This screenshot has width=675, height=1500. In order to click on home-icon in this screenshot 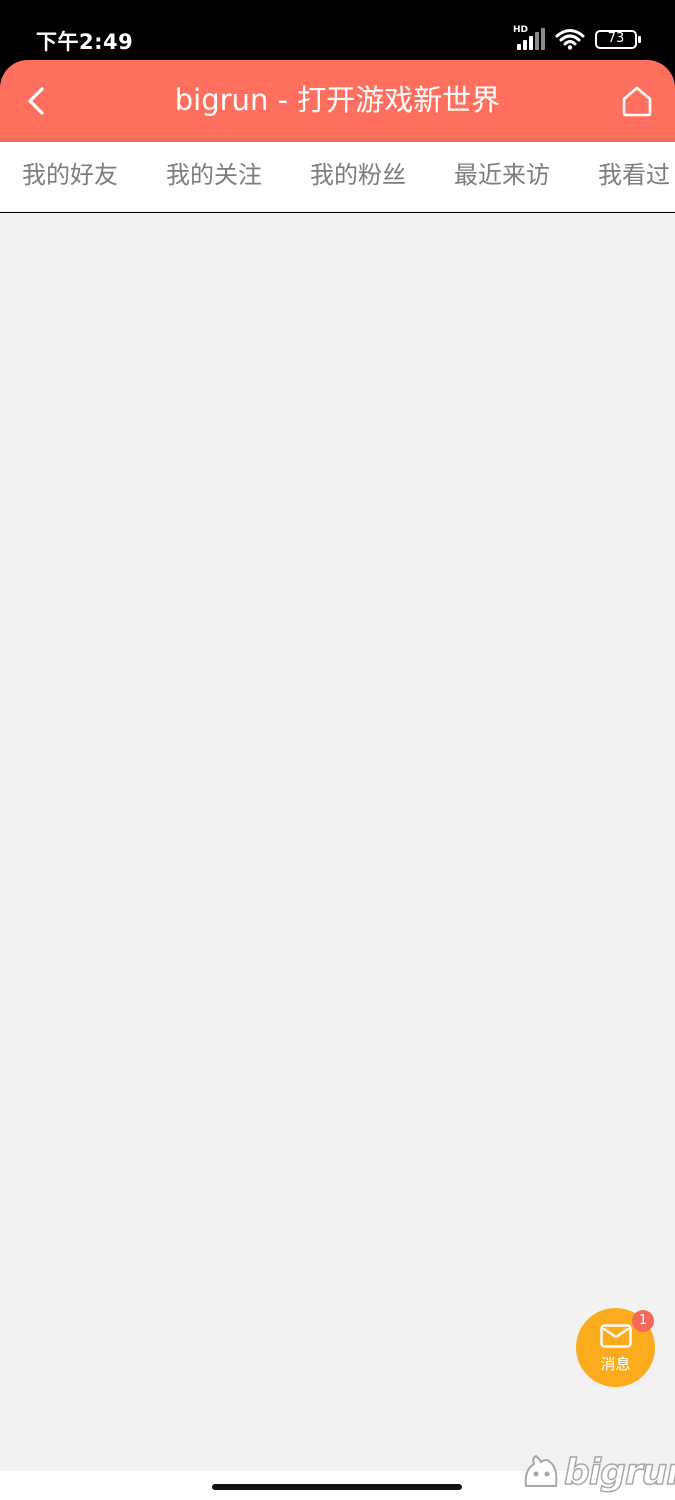, I will do `click(637, 101)`.